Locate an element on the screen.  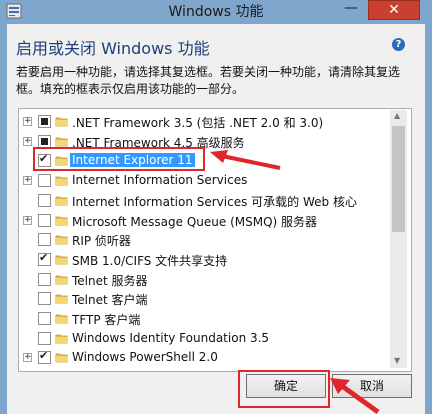
title-bar: Windows 功能 — ✕ is located at coordinates (216, 11).